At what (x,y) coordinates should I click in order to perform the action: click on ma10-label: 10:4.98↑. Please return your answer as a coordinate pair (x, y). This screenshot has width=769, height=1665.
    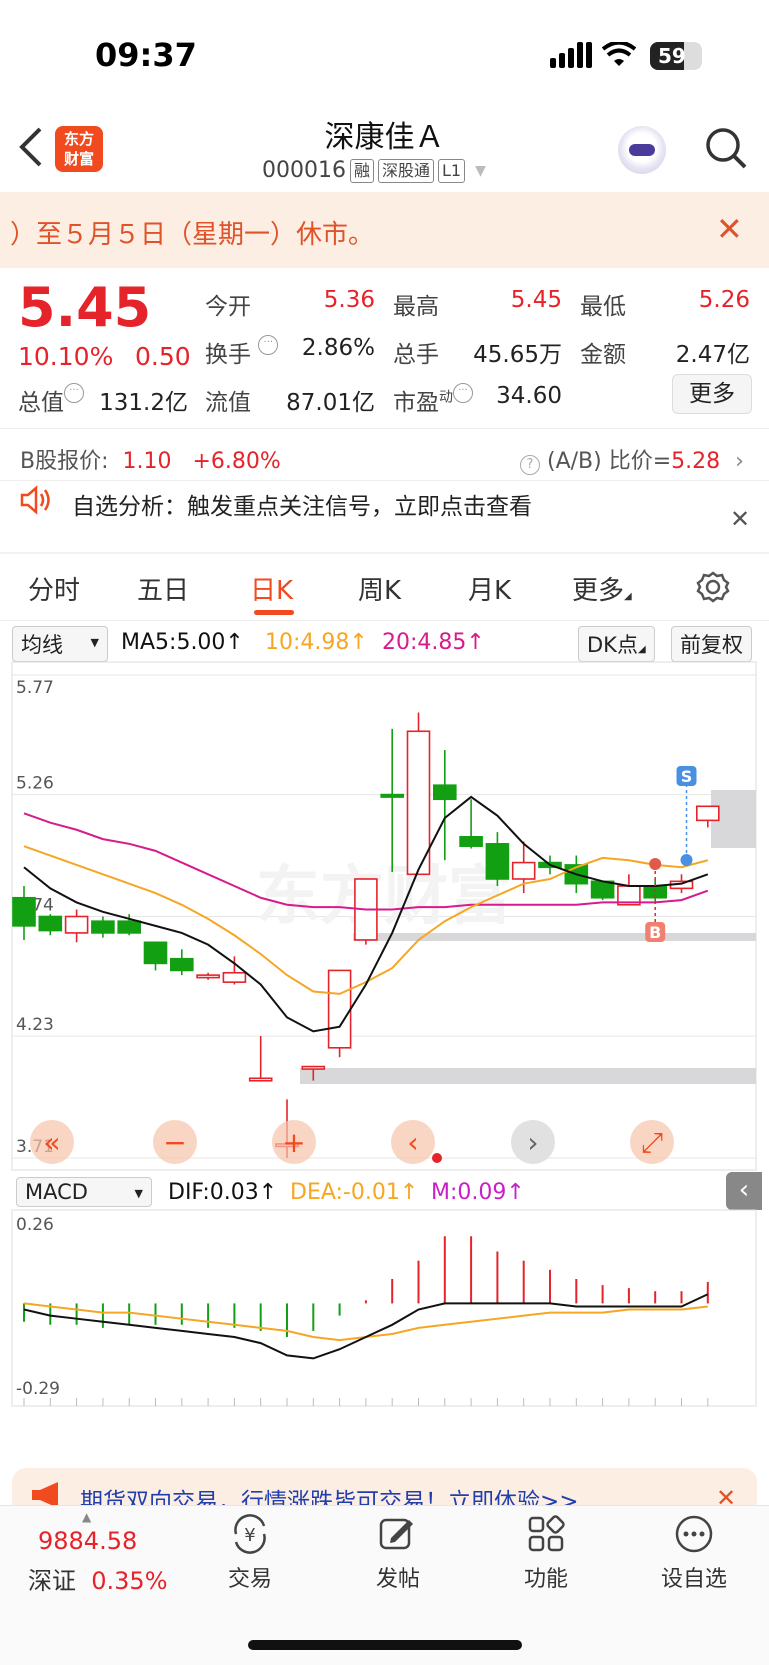
    Looking at the image, I should click on (316, 642).